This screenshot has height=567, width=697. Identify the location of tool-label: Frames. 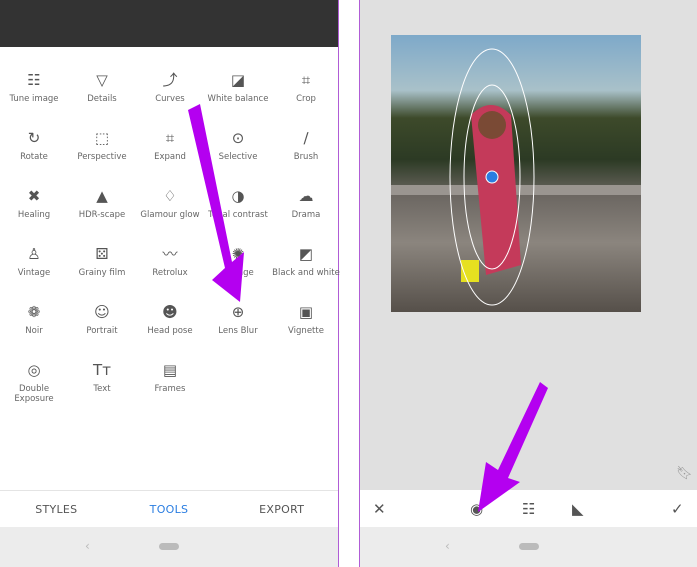
(170, 389).